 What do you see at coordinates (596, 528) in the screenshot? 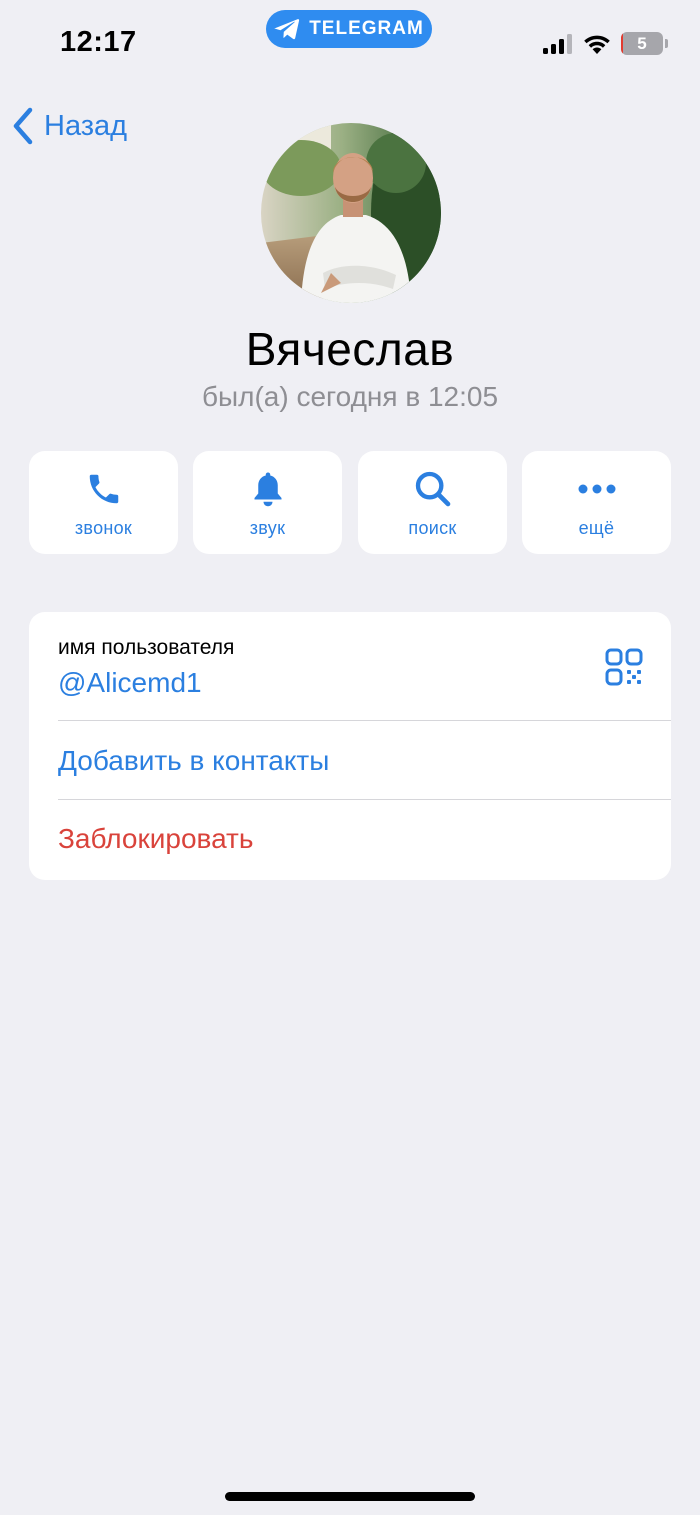
I see `more-label: ещё` at bounding box center [596, 528].